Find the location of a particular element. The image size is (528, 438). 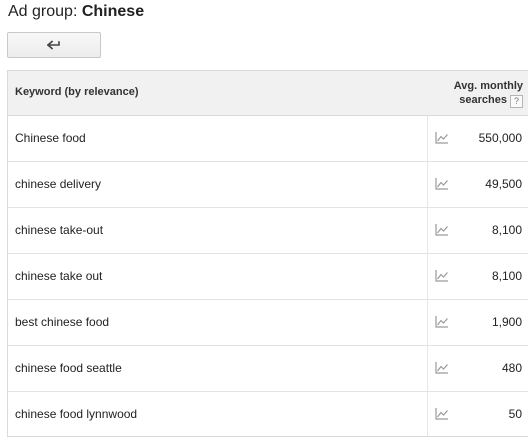

table-row: chinese food lynnwood 50 is located at coordinates (268, 414).